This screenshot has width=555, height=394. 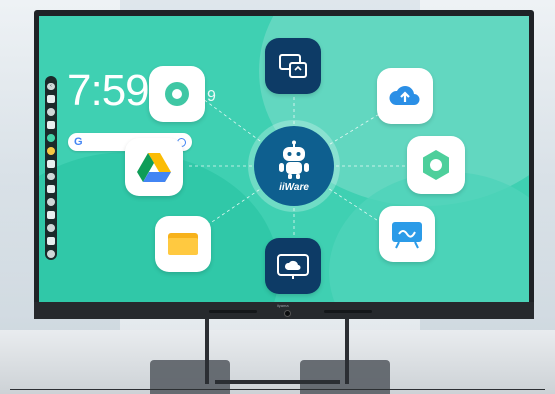 I want to click on screen-share-app, so click(x=293, y=66).